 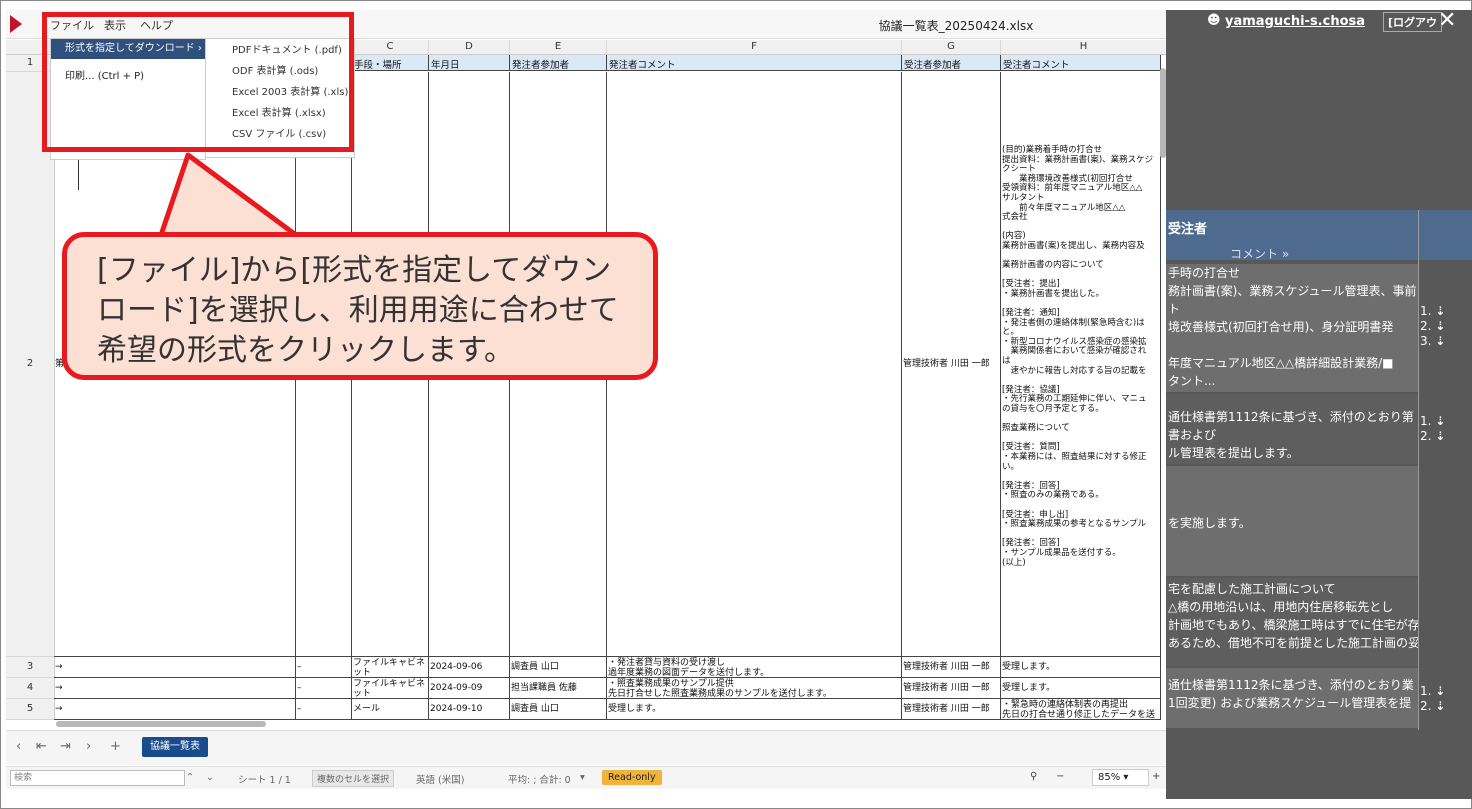 What do you see at coordinates (1188, 229) in the screenshot?
I see `section-title: 受注者` at bounding box center [1188, 229].